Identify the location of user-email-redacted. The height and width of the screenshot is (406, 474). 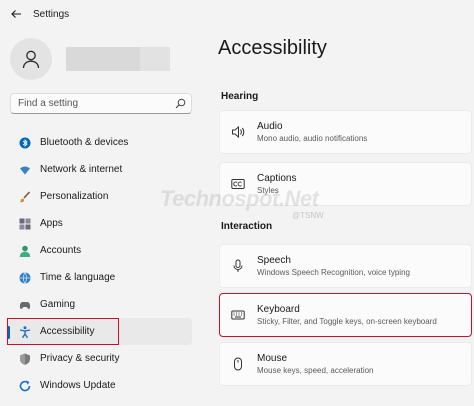
(155, 59).